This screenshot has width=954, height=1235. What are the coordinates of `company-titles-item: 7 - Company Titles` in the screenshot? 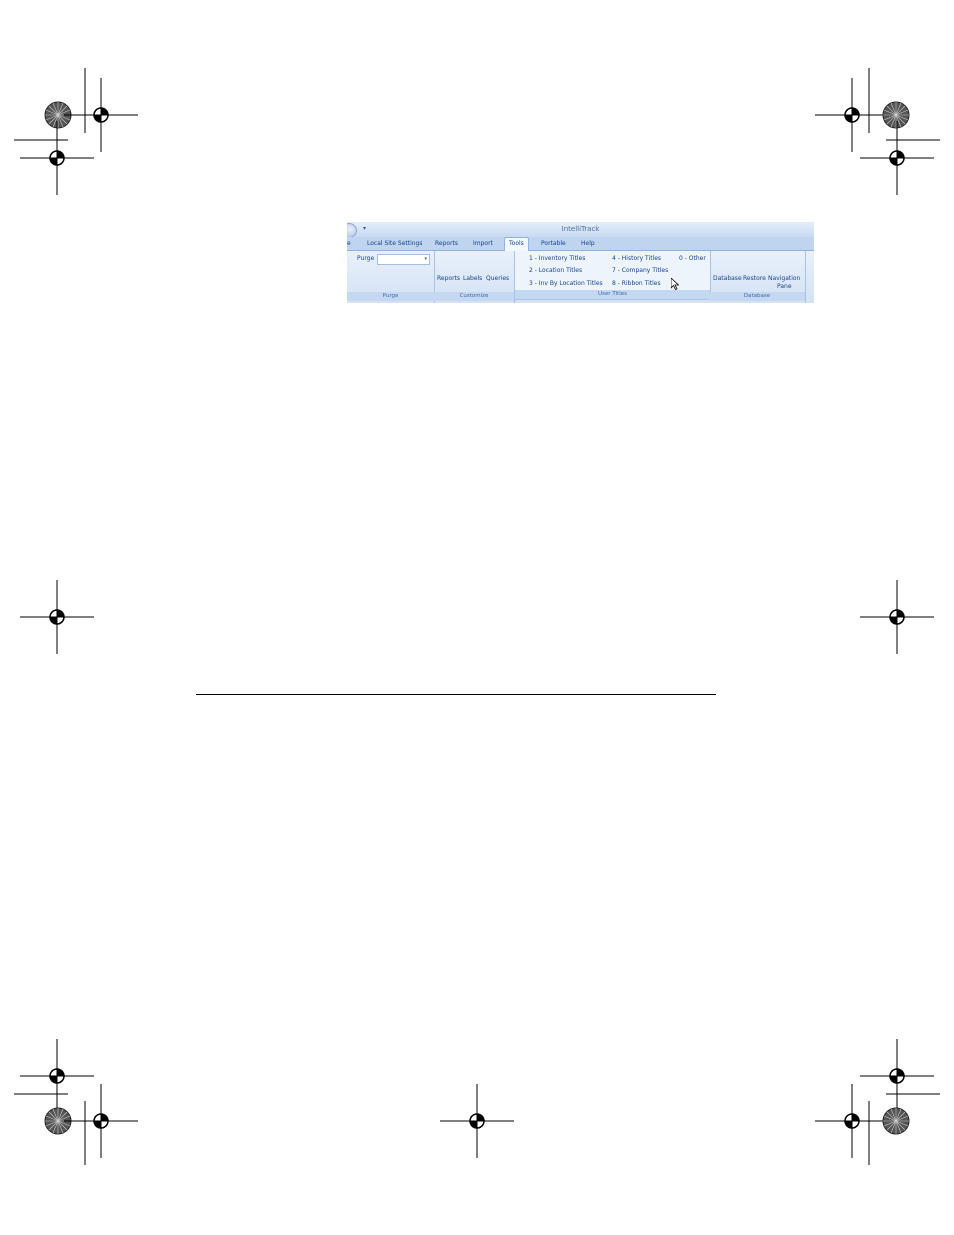 It's located at (640, 270).